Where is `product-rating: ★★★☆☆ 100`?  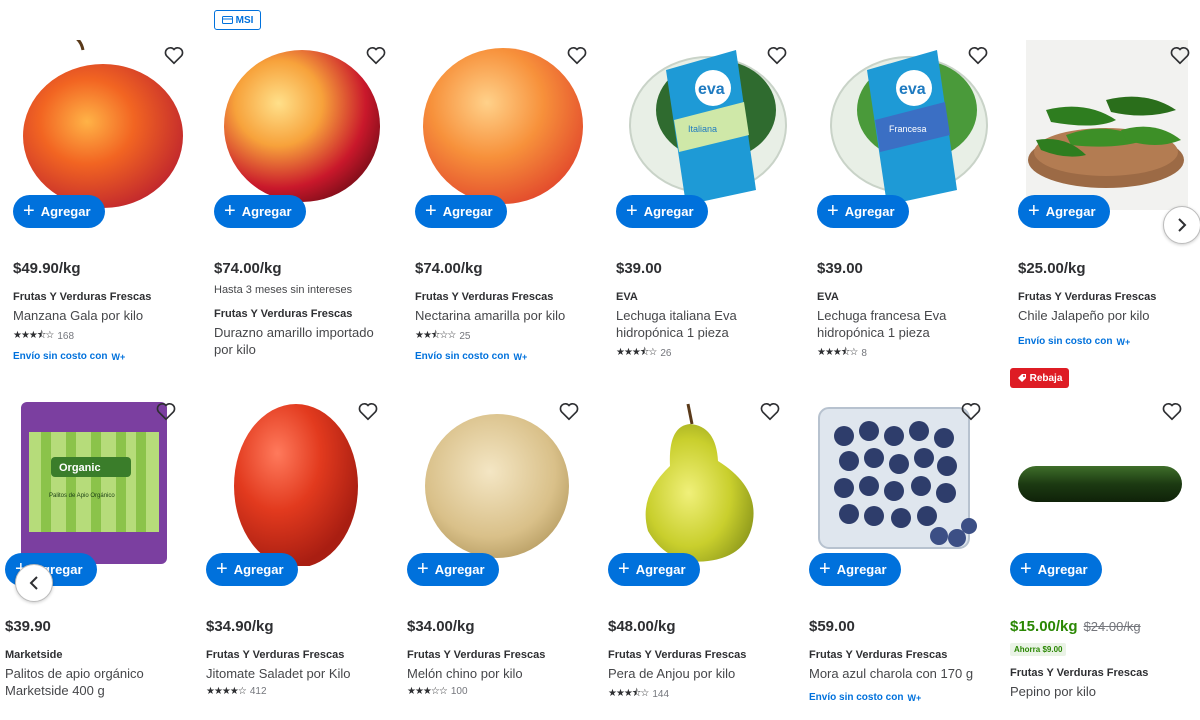
product-rating: ★★★☆☆ 100 is located at coordinates (437, 691).